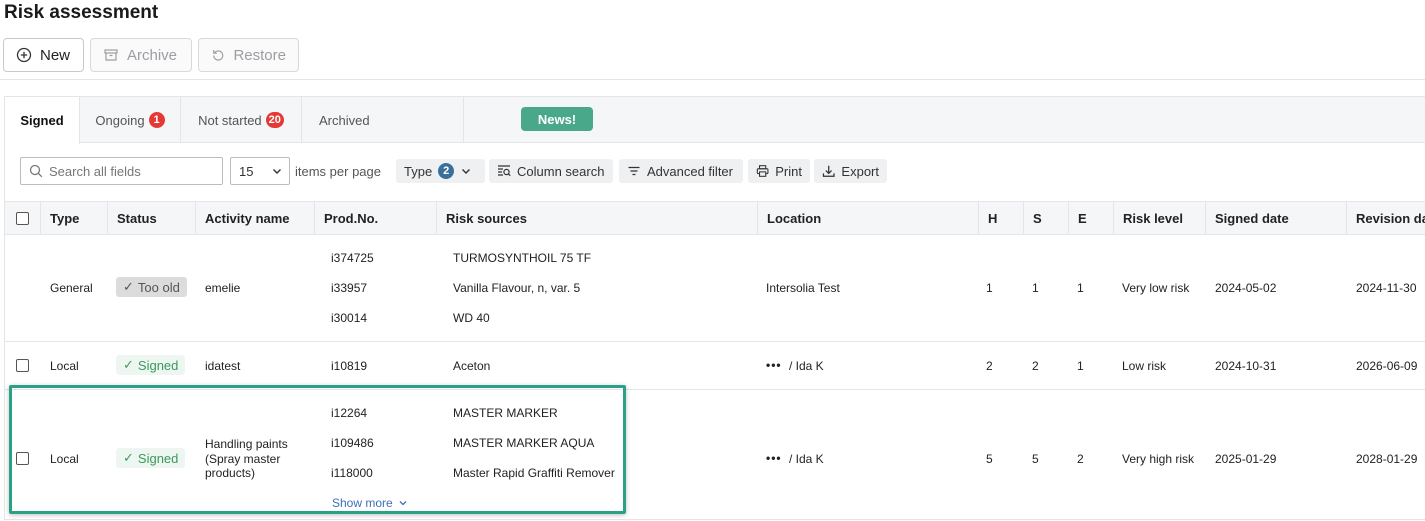 The height and width of the screenshot is (521, 1425). I want to click on archive-button: Archive, so click(141, 55).